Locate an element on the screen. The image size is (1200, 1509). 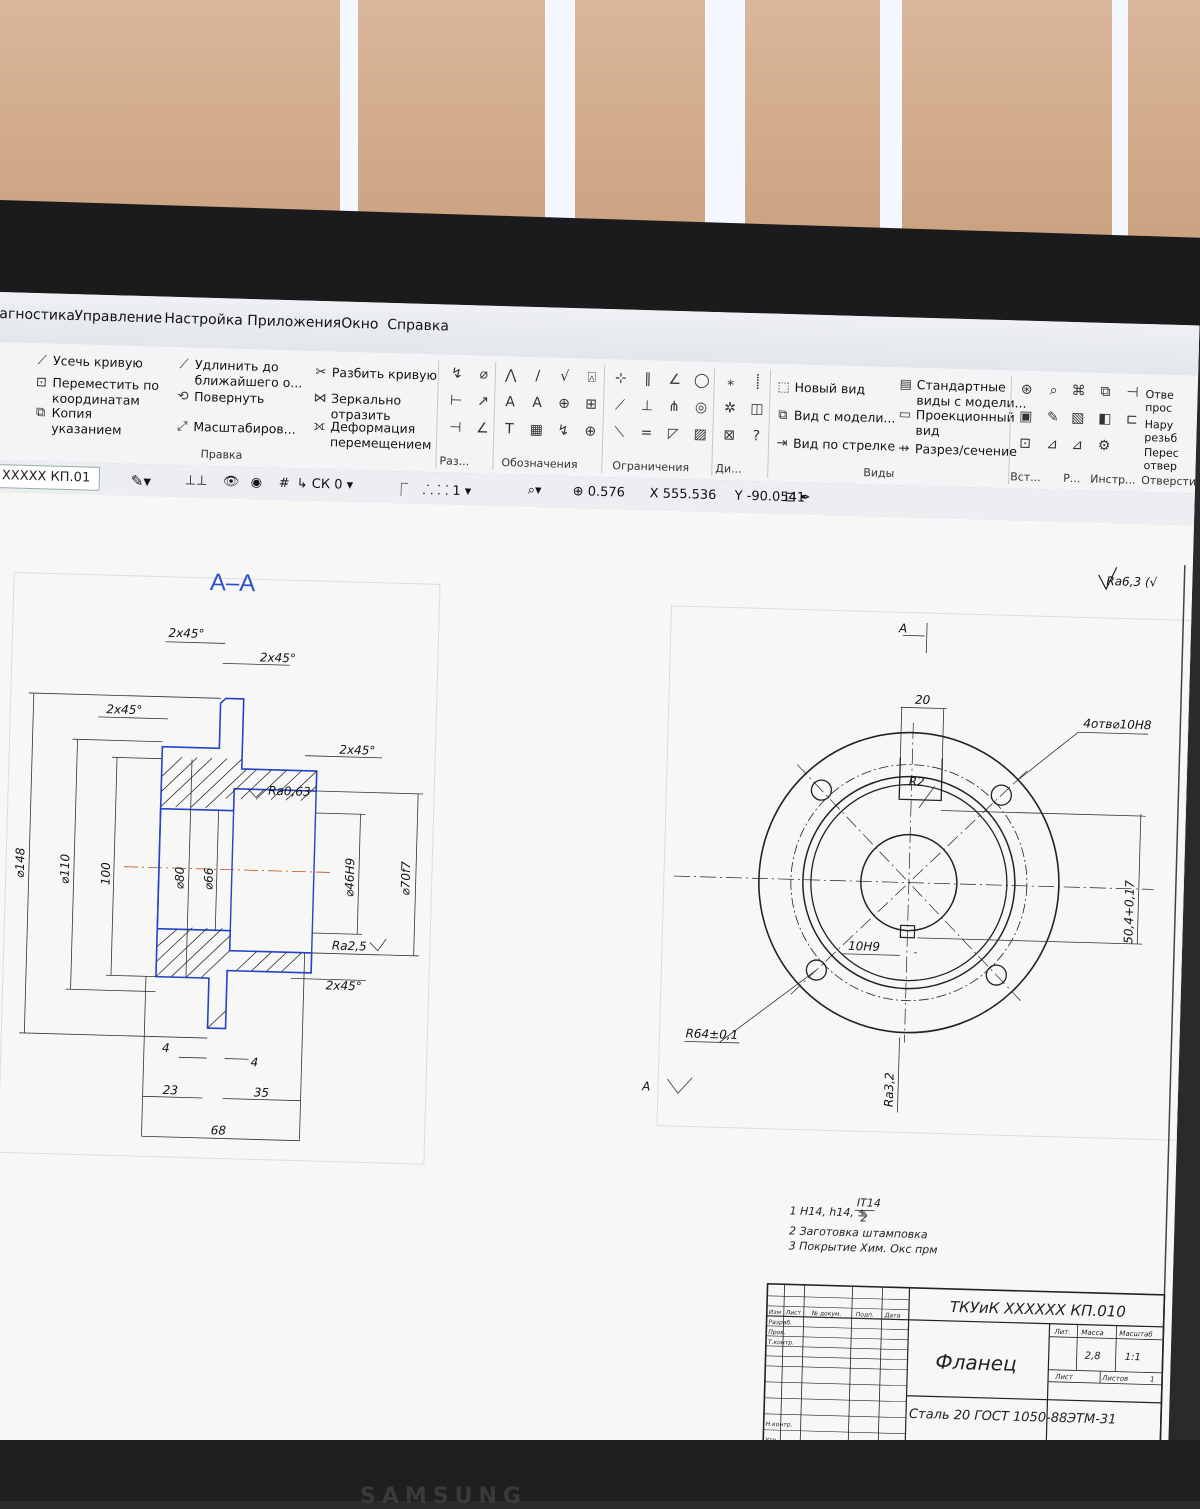
hole-button: Отвепрос is located at coordinates (1159, 401).